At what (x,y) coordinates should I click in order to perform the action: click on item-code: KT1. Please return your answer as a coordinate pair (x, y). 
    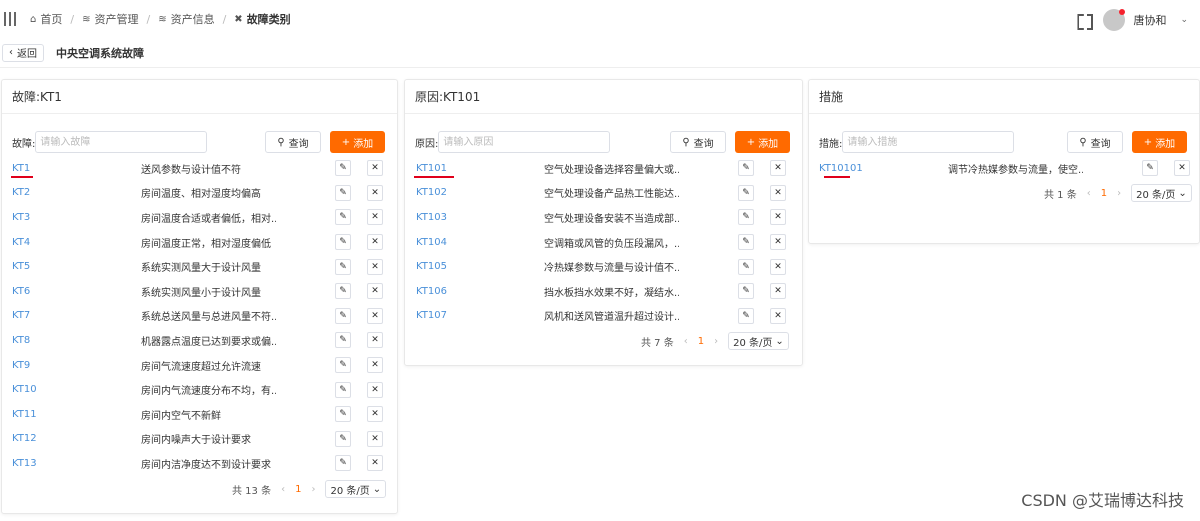
    Looking at the image, I should click on (21, 168).